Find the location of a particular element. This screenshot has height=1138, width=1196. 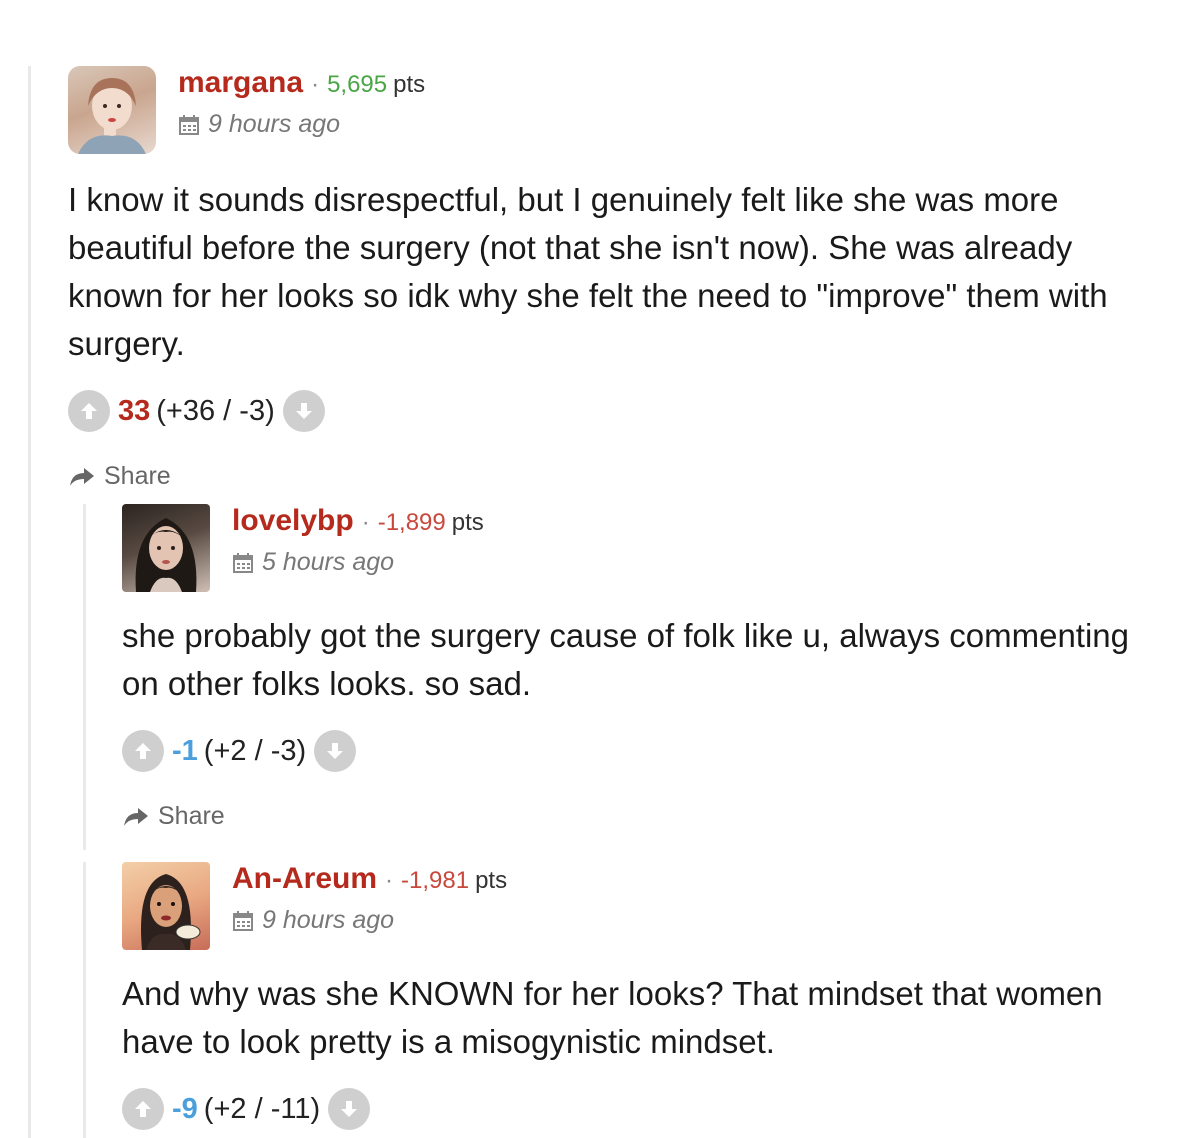

vote-score: -9 is located at coordinates (185, 1108).